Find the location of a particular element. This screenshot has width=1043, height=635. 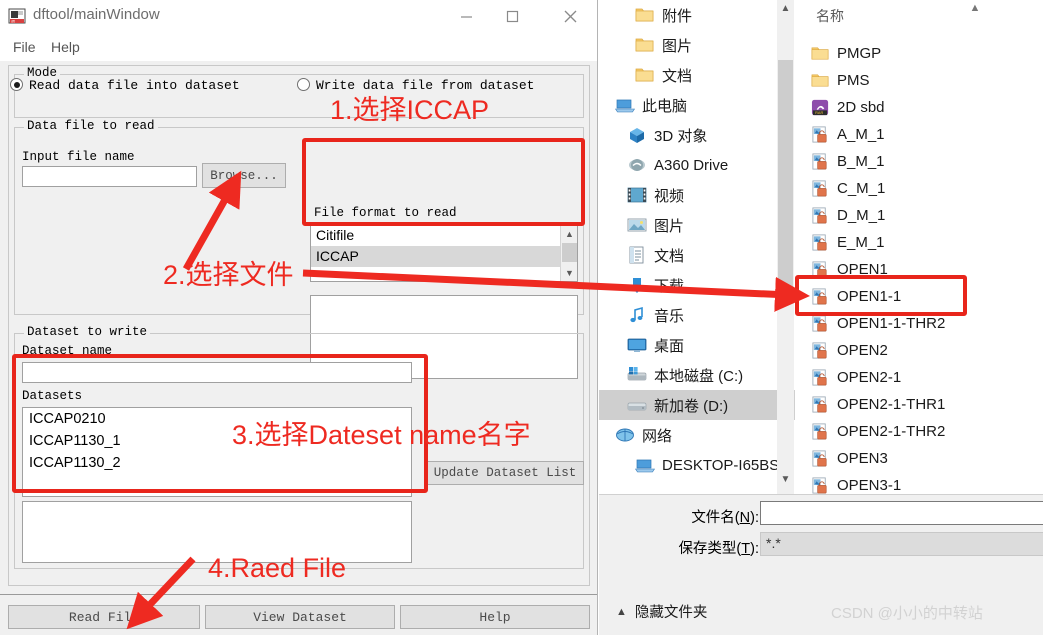

tree-scrollbar: ▲ ▼ is located at coordinates (785, 247).